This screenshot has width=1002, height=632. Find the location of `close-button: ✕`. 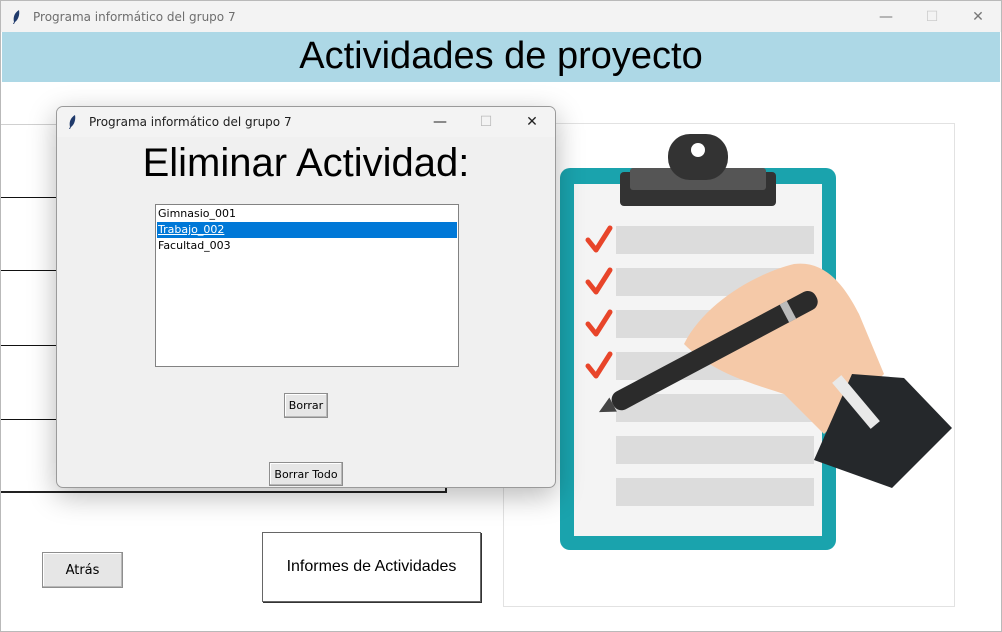

close-button: ✕ is located at coordinates (978, 16).